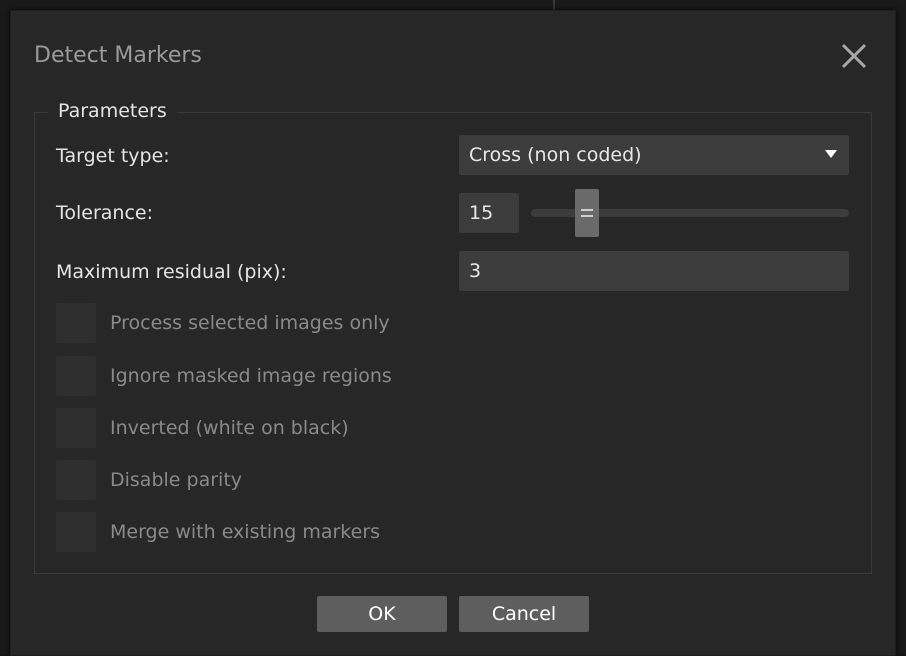 The height and width of the screenshot is (656, 906). I want to click on dialog-title: Detect Markers, so click(118, 55).